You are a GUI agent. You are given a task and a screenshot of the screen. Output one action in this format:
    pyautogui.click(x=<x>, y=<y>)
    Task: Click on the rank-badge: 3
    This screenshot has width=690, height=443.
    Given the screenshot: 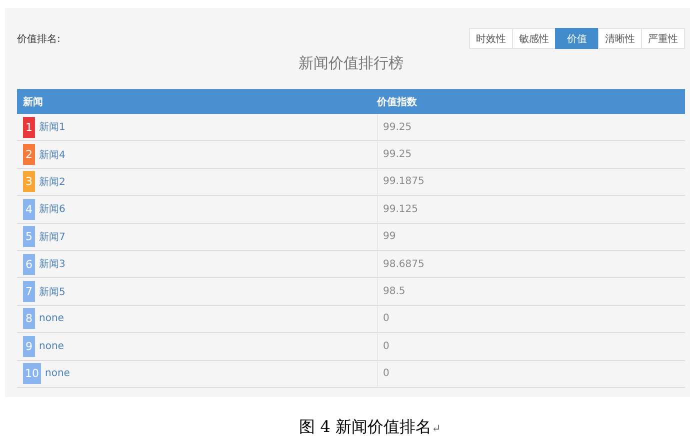 What is the action you would take?
    pyautogui.click(x=29, y=181)
    